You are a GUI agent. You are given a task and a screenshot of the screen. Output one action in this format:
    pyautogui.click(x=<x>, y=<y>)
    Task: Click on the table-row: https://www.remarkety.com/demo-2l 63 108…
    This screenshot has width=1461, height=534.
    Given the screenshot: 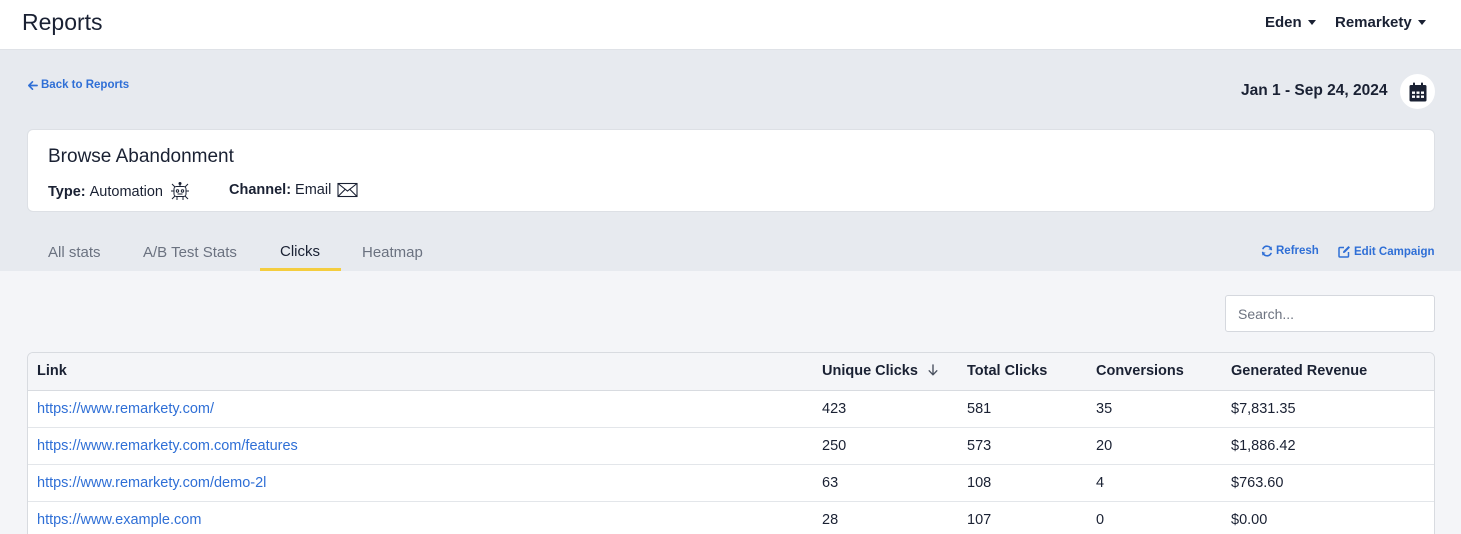 What is the action you would take?
    pyautogui.click(x=731, y=483)
    